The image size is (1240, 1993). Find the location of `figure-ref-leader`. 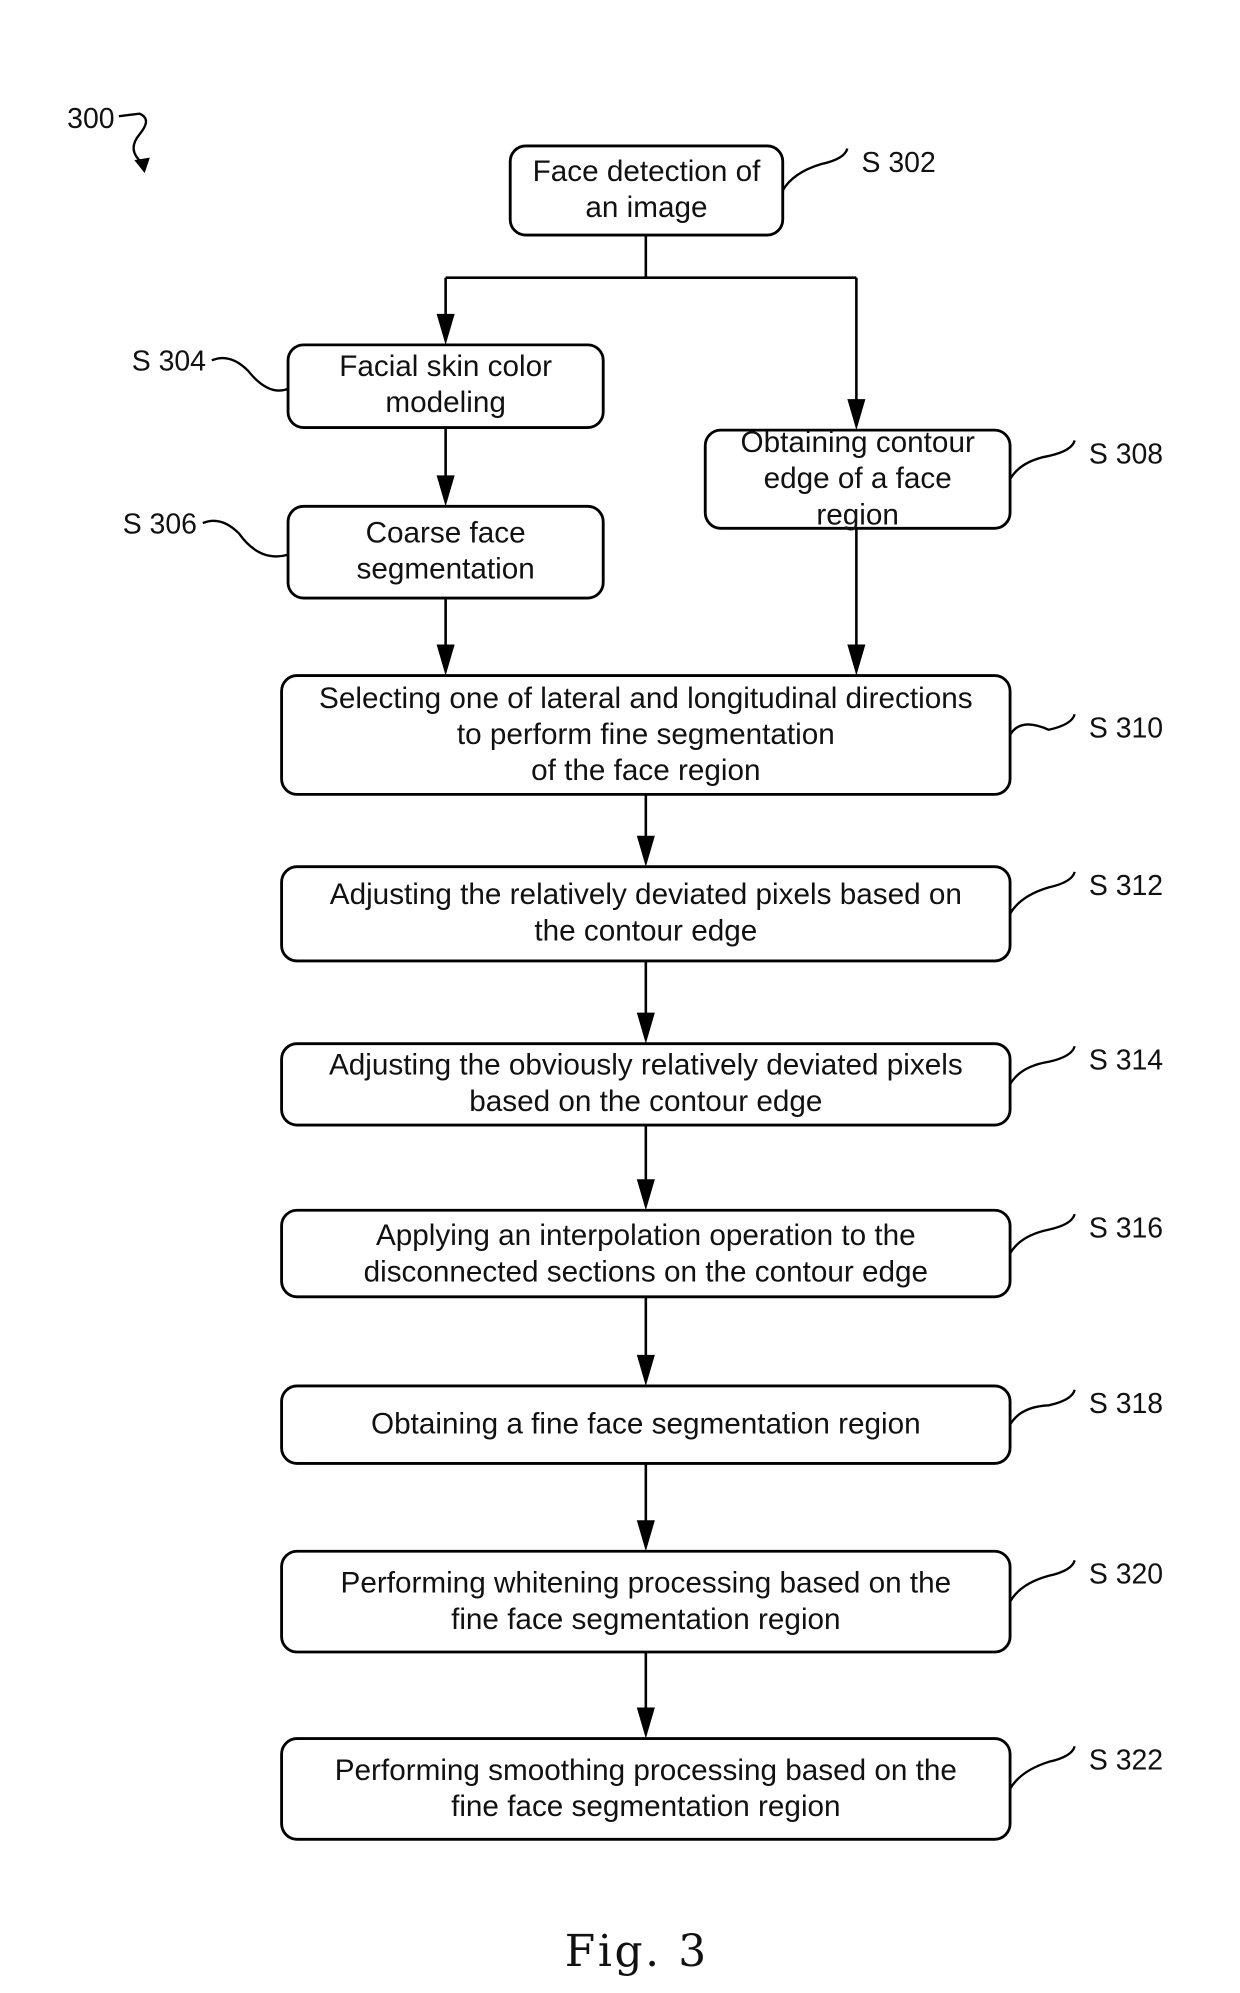

figure-ref-leader is located at coordinates (133, 138).